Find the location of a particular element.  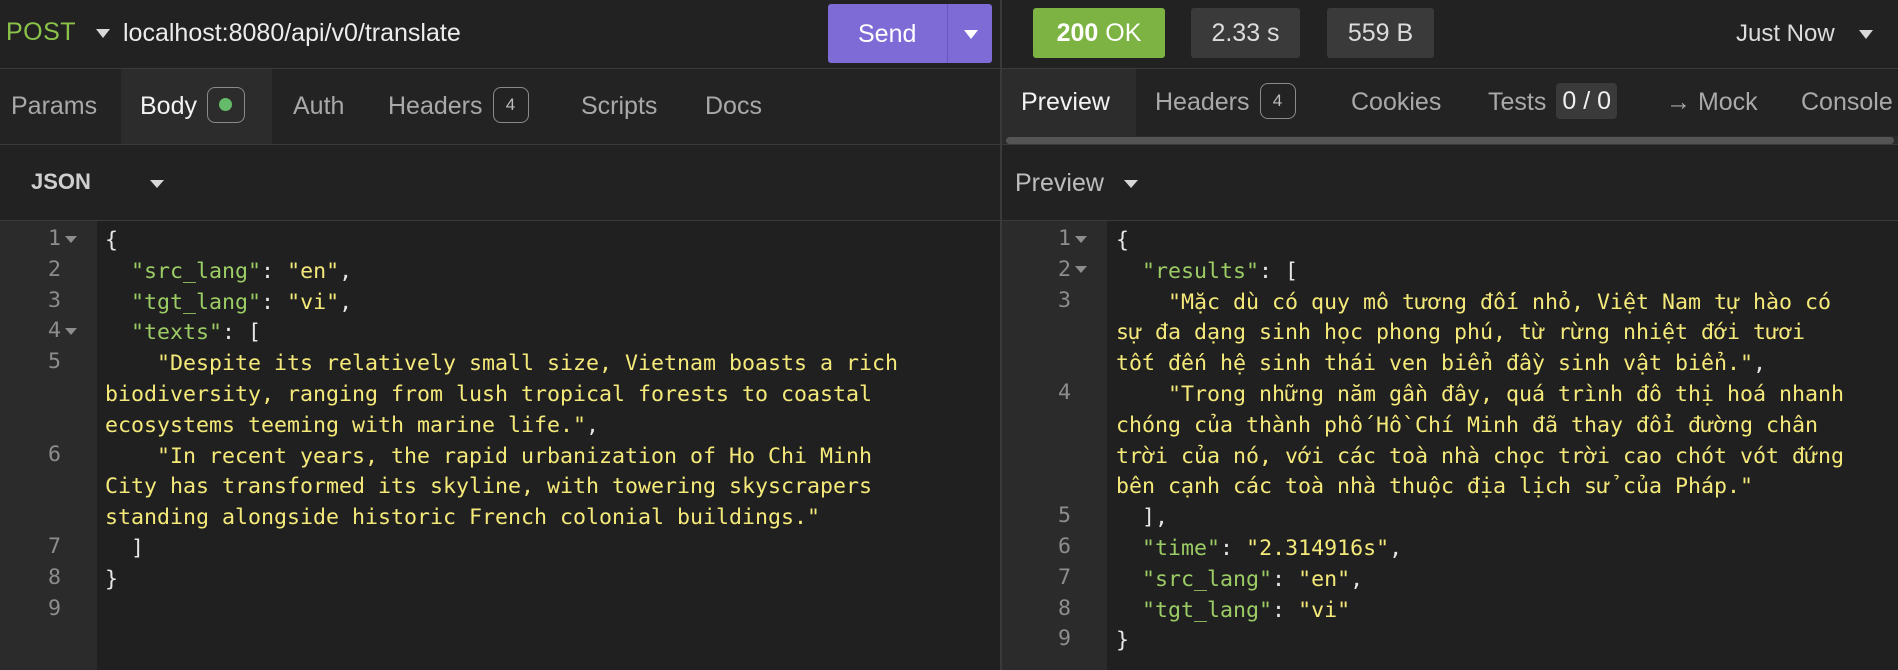

tab-body-label: Body is located at coordinates (168, 106).